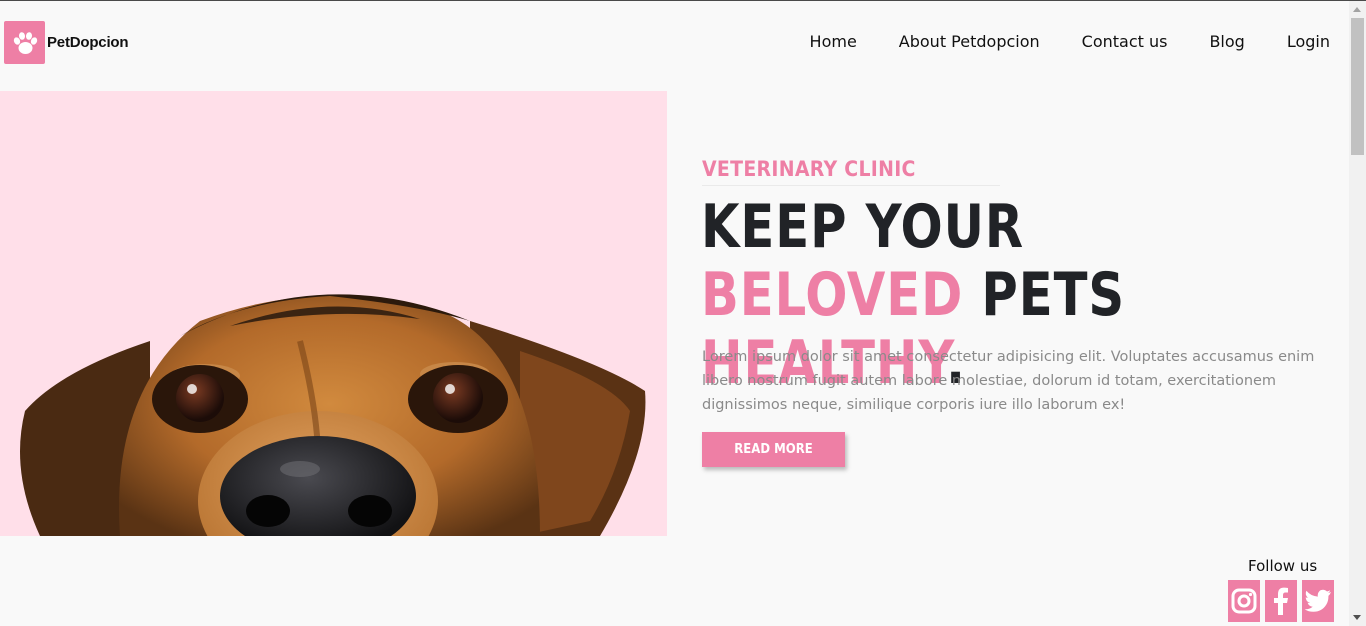 The width and height of the screenshot is (1366, 626). What do you see at coordinates (1308, 42) in the screenshot?
I see `nav-login: Login` at bounding box center [1308, 42].